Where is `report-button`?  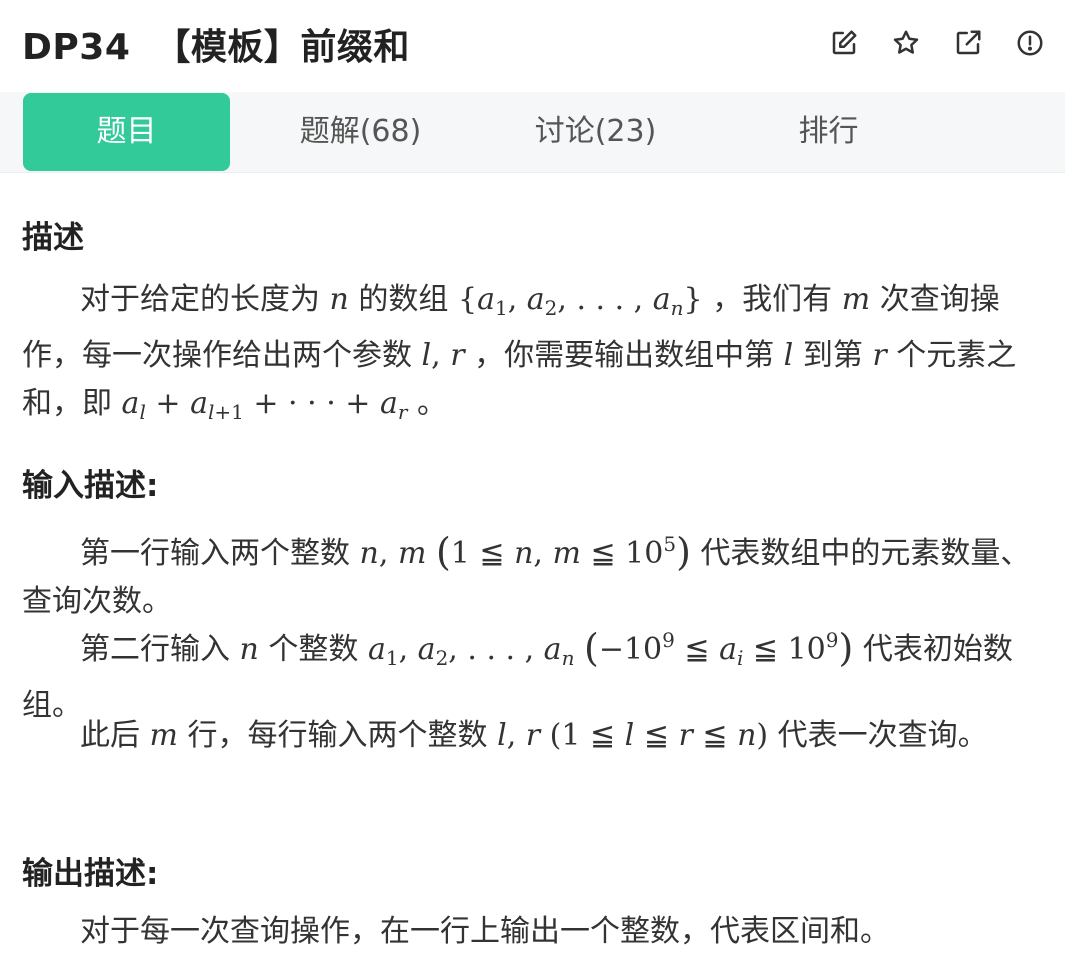
report-button is located at coordinates (1030, 43).